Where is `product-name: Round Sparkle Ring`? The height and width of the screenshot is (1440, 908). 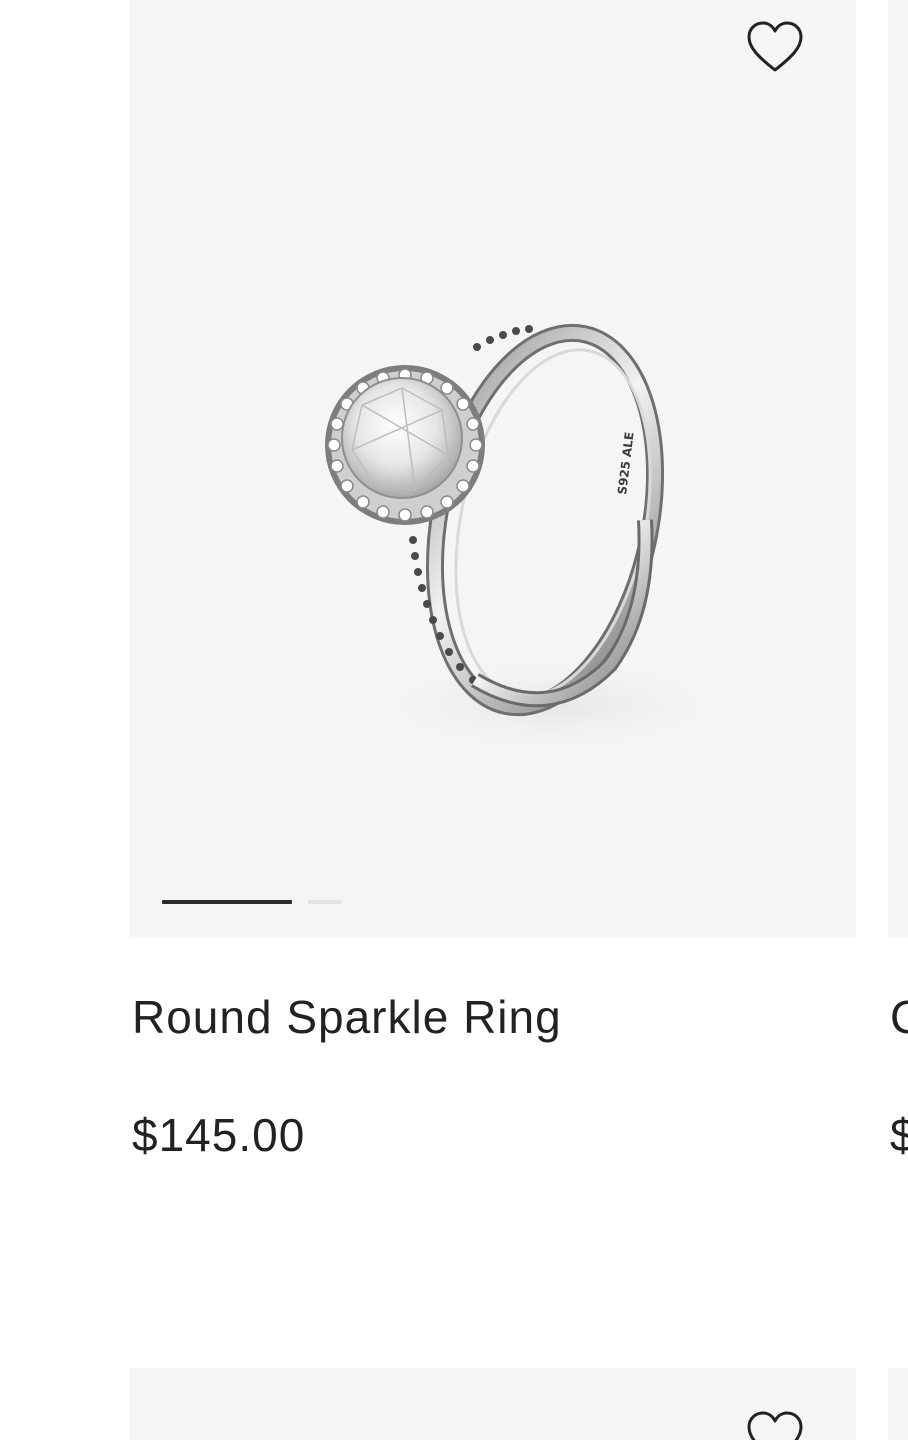
product-name: Round Sparkle Ring is located at coordinates (347, 1017).